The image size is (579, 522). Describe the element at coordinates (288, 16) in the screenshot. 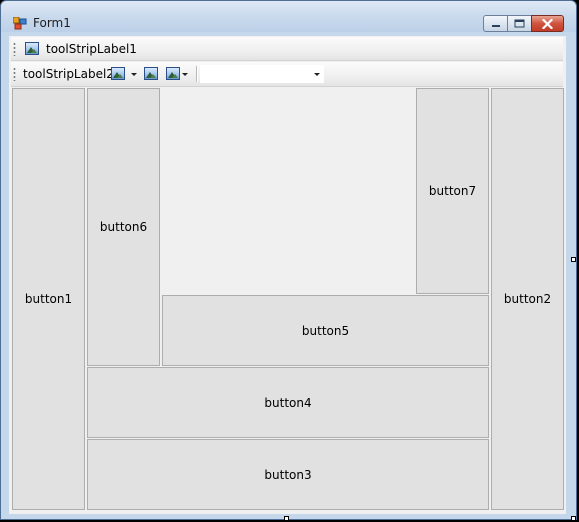

I see `title-bar: Form1` at that location.